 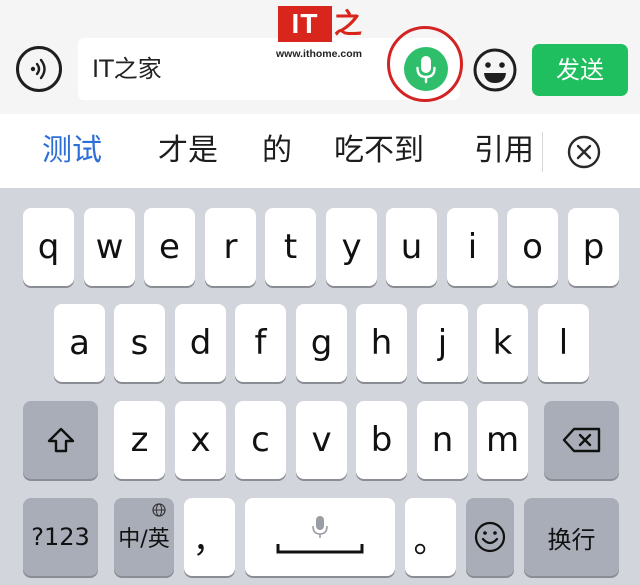 I want to click on key-v: v, so click(x=321, y=440).